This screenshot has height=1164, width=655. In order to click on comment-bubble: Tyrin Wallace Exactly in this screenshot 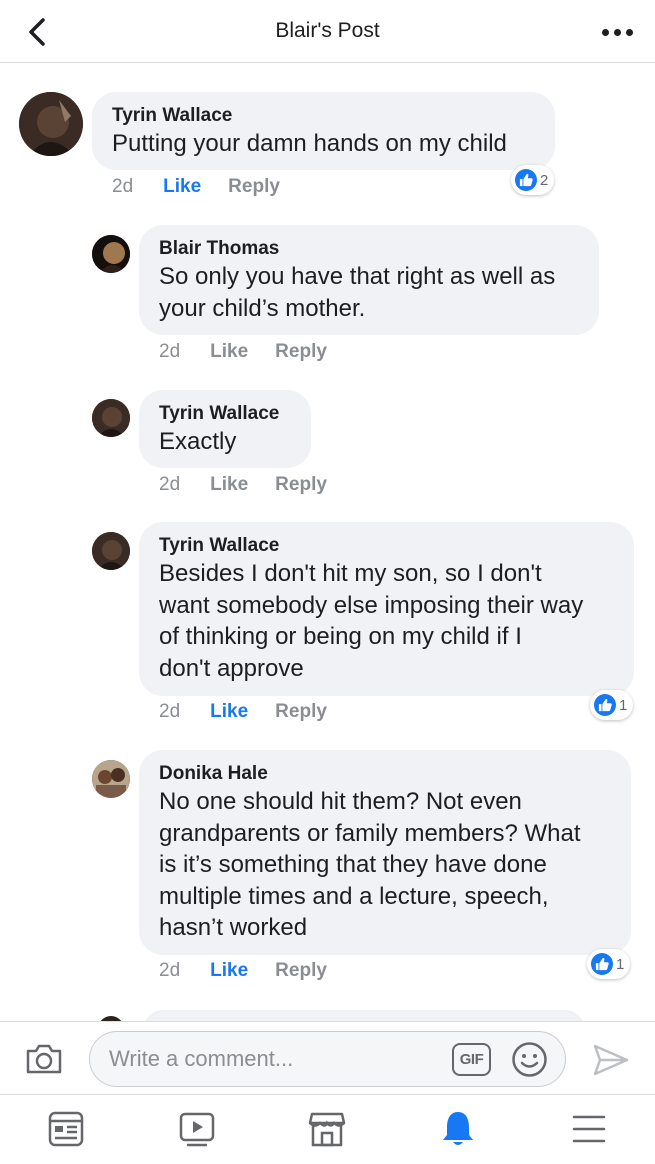, I will do `click(225, 429)`.